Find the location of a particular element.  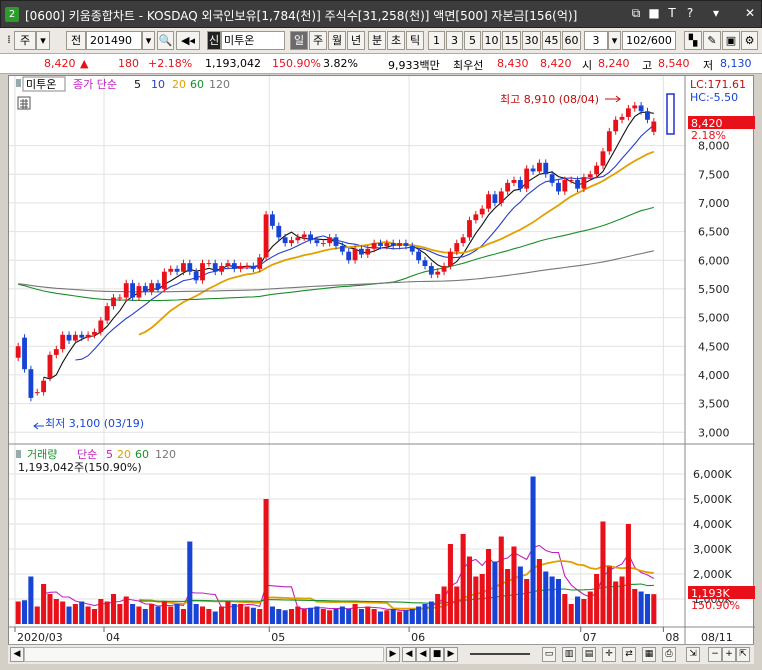

zoom-out-icon: − is located at coordinates (715, 654).